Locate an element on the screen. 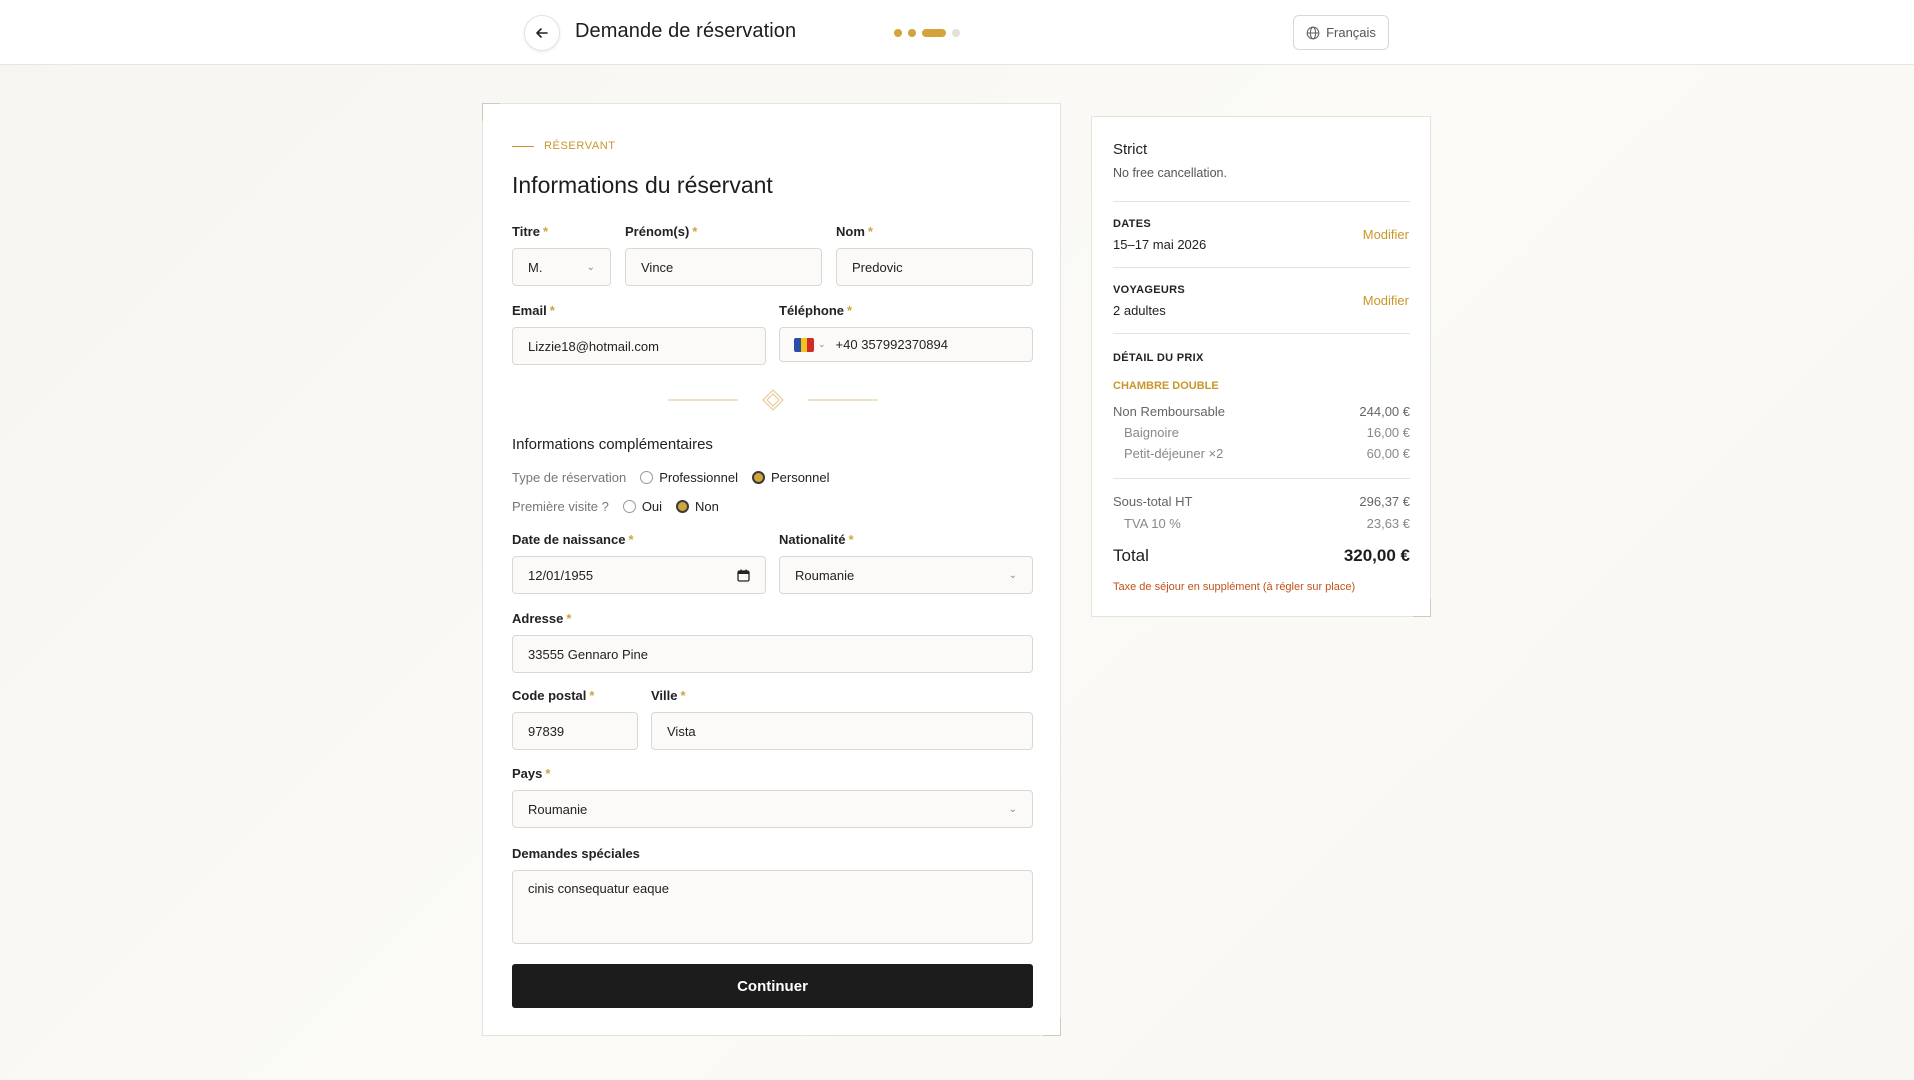 This screenshot has width=1914, height=1080. tax-label: TVA 10 % is located at coordinates (1152, 523).